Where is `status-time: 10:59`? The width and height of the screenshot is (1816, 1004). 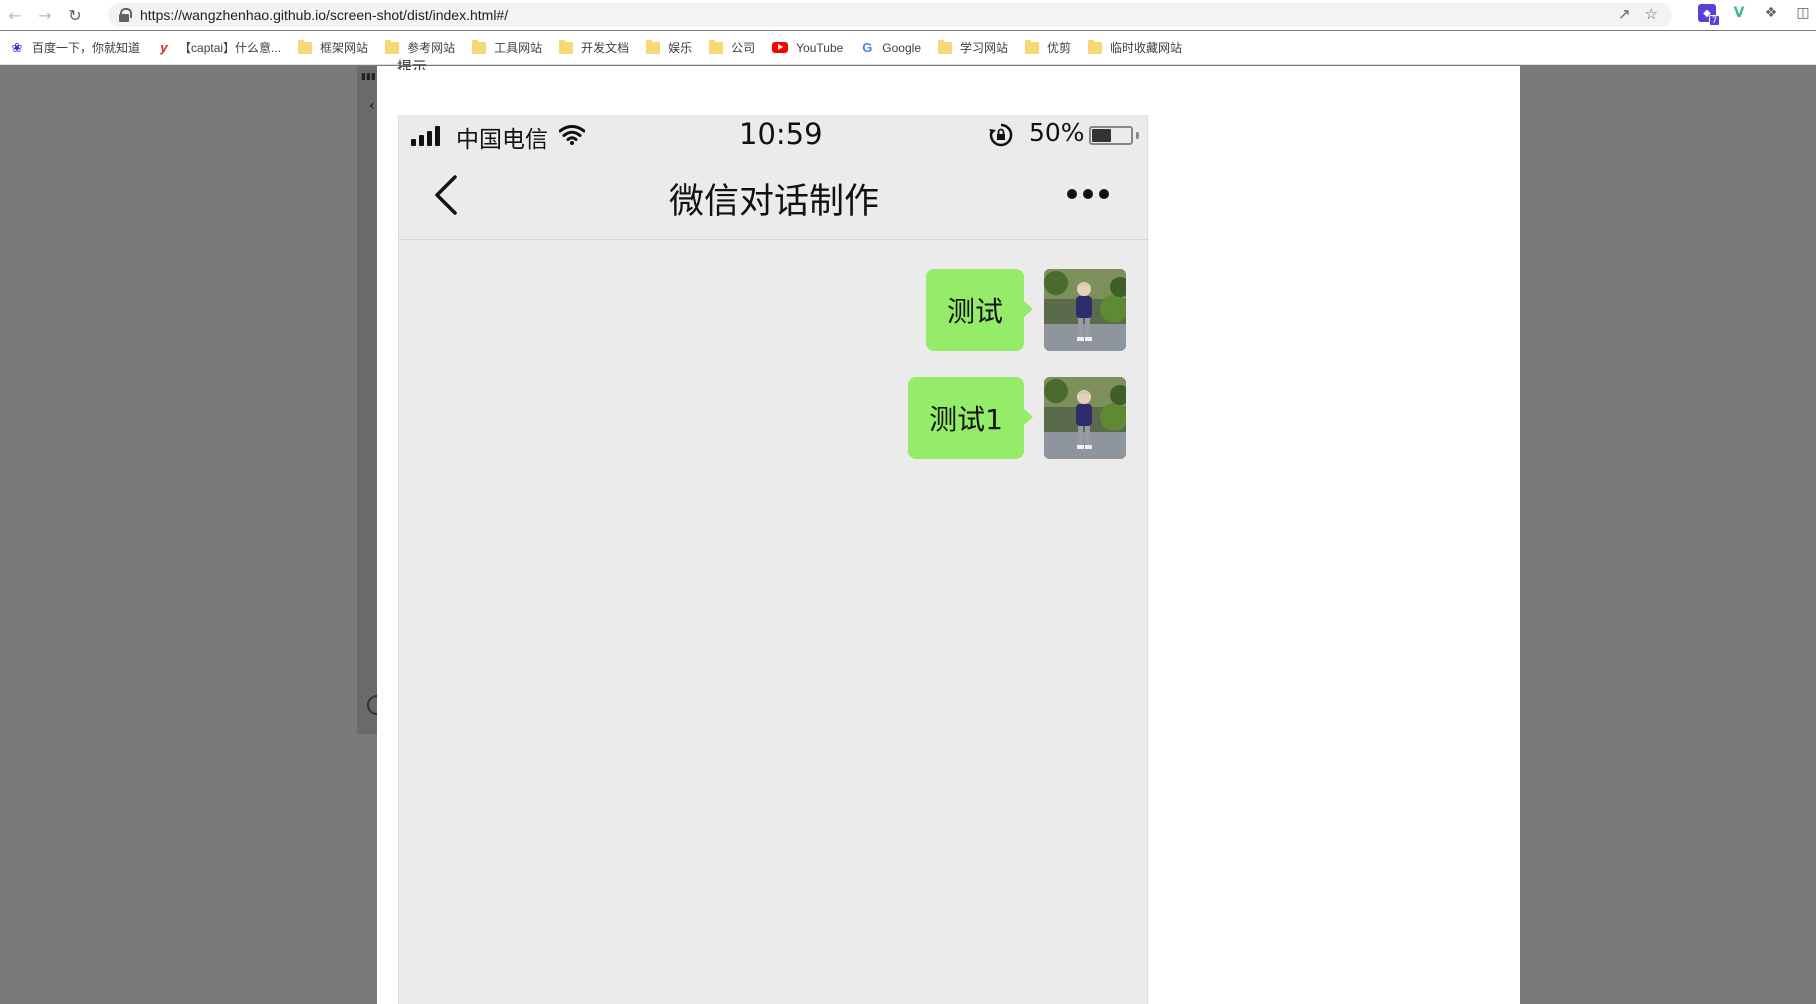
status-time: 10:59 is located at coordinates (781, 134).